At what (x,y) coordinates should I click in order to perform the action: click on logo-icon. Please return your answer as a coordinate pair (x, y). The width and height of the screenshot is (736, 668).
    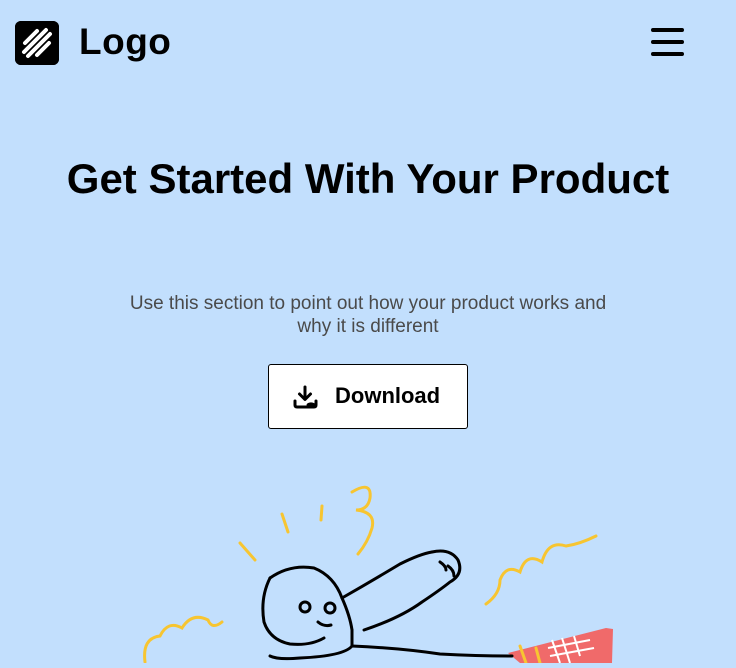
    Looking at the image, I should click on (37, 43).